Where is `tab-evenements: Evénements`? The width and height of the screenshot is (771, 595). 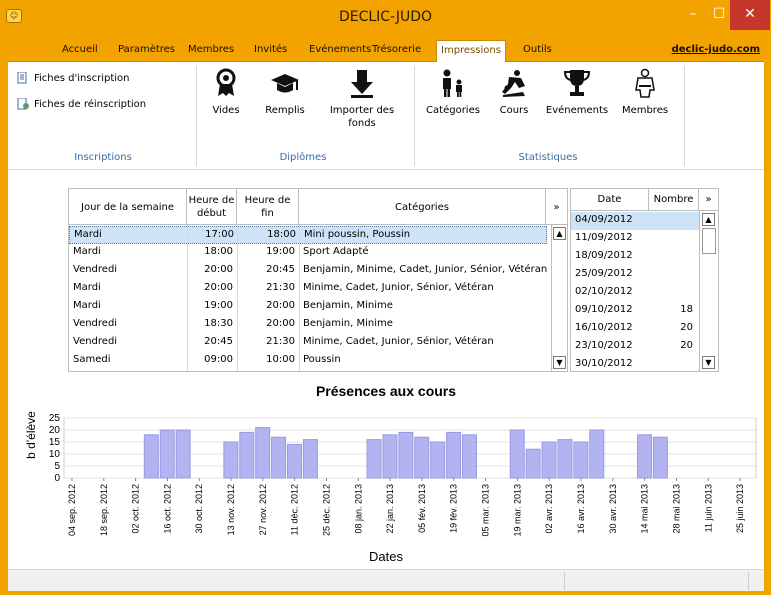 tab-evenements: Evénements is located at coordinates (340, 49).